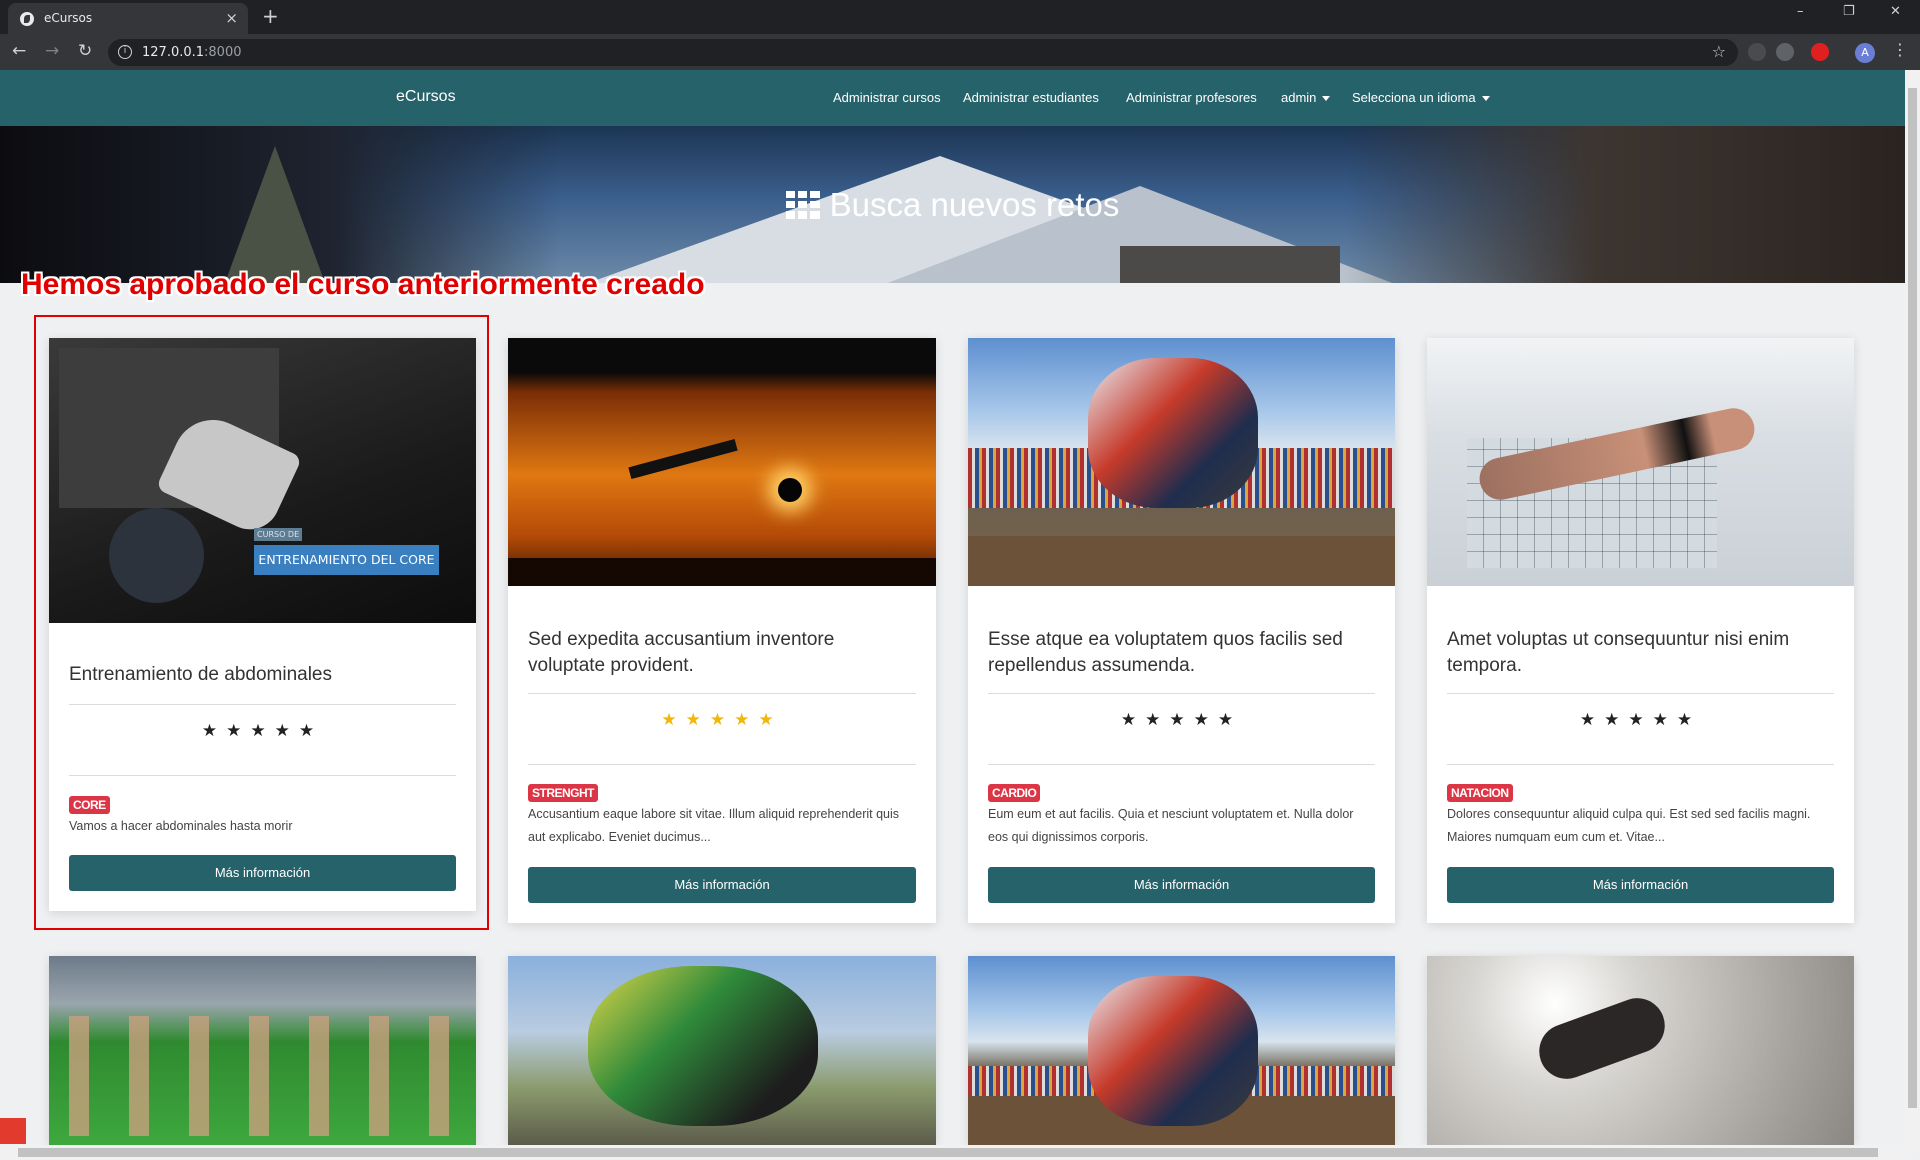 The image size is (1920, 1160). What do you see at coordinates (1849, 11) in the screenshot?
I see `restore-button: ❐` at bounding box center [1849, 11].